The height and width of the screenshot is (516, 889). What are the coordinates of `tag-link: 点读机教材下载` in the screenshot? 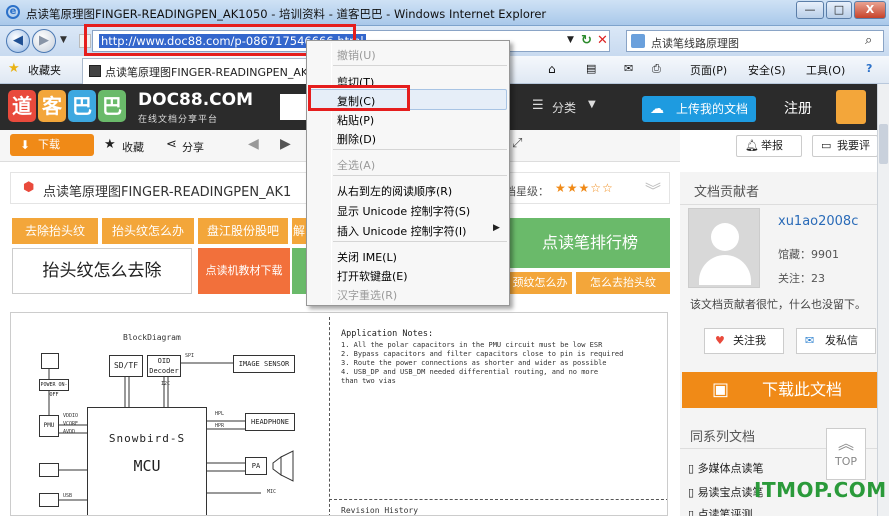 It's located at (244, 271).